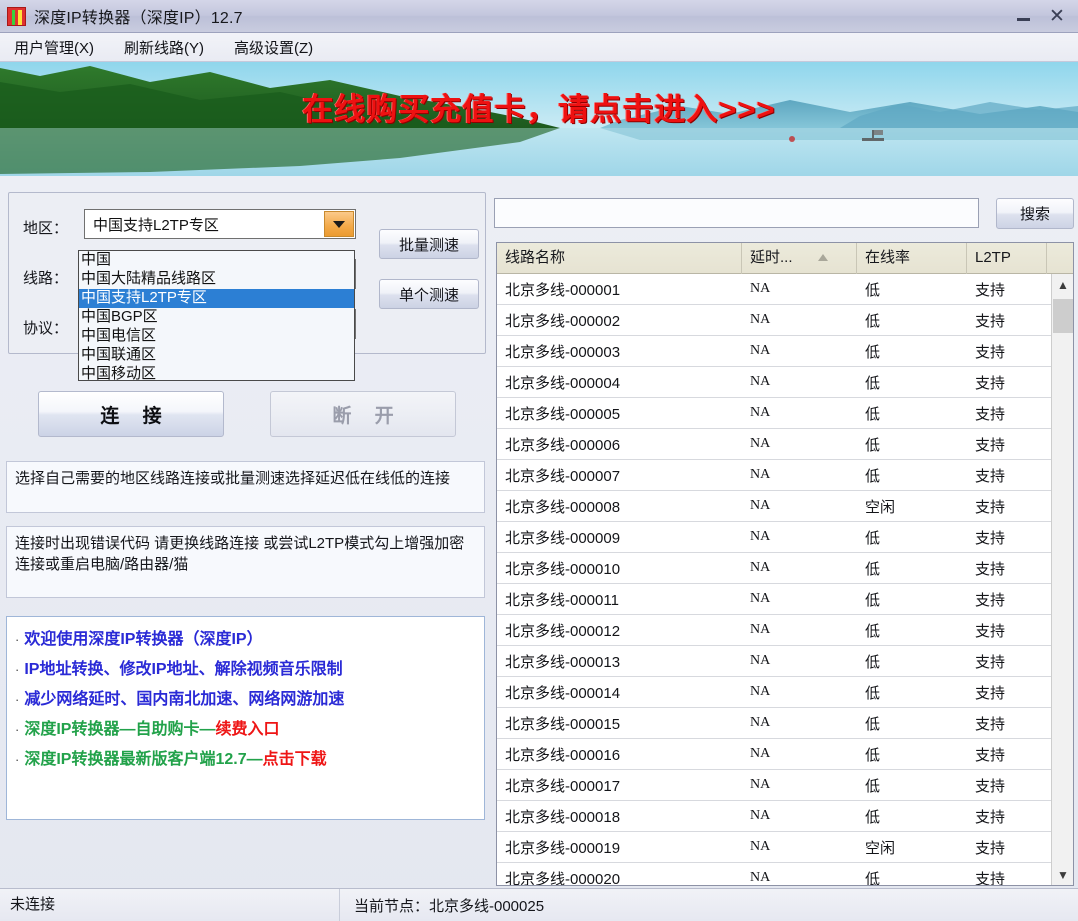 This screenshot has width=1078, height=921. Describe the element at coordinates (58, 47) in the screenshot. I see `menu-item-user-management: 用户管理(X)` at that location.